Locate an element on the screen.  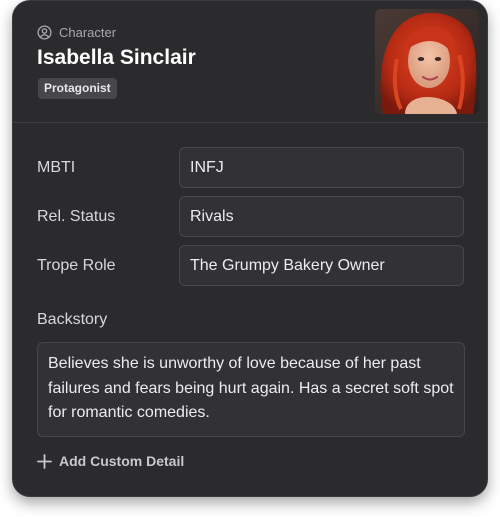
field-label-trope-role: Trope Role is located at coordinates (76, 265).